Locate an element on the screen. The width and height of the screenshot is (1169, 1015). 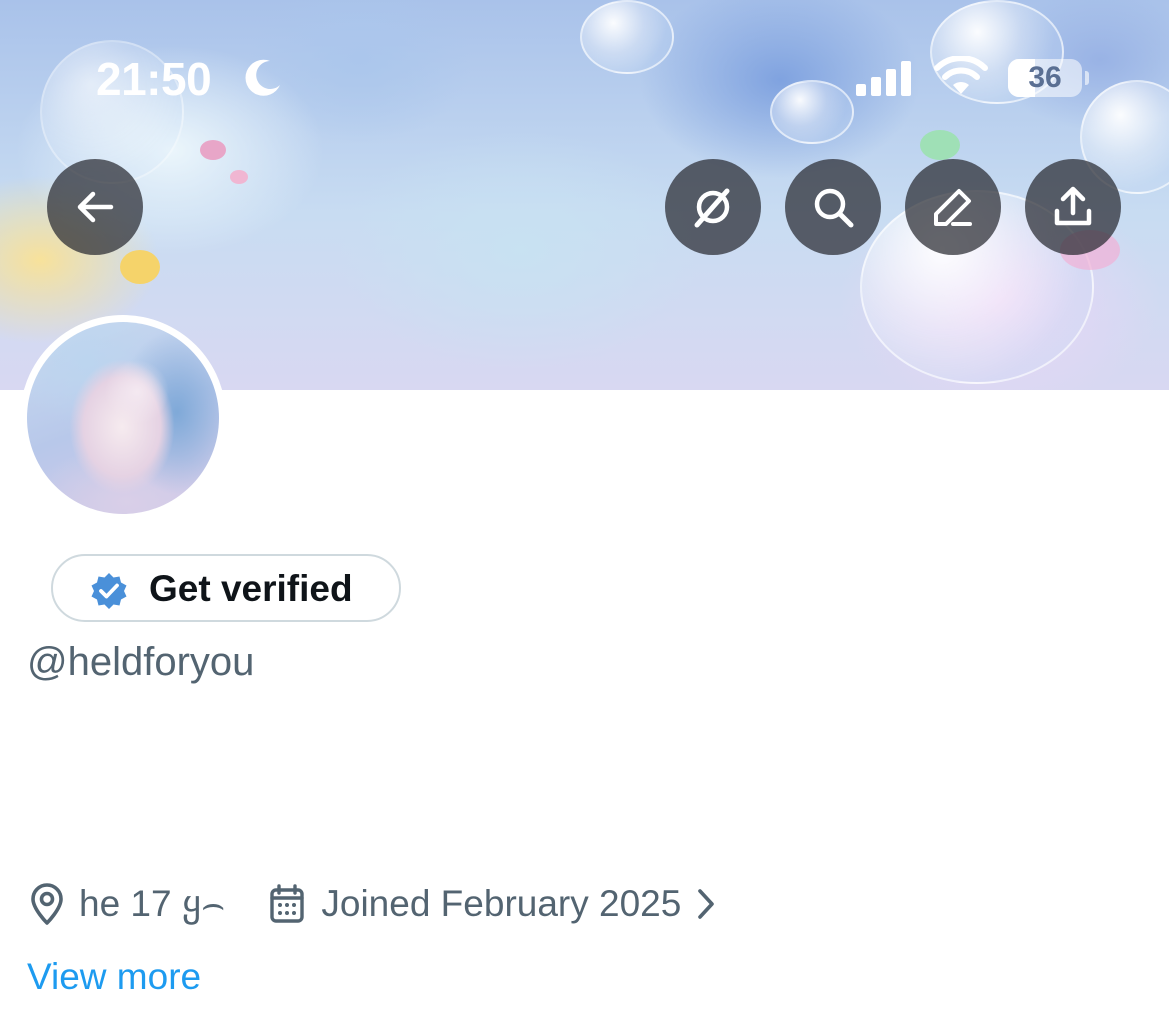
battery-percentage: 36 is located at coordinates (1045, 77).